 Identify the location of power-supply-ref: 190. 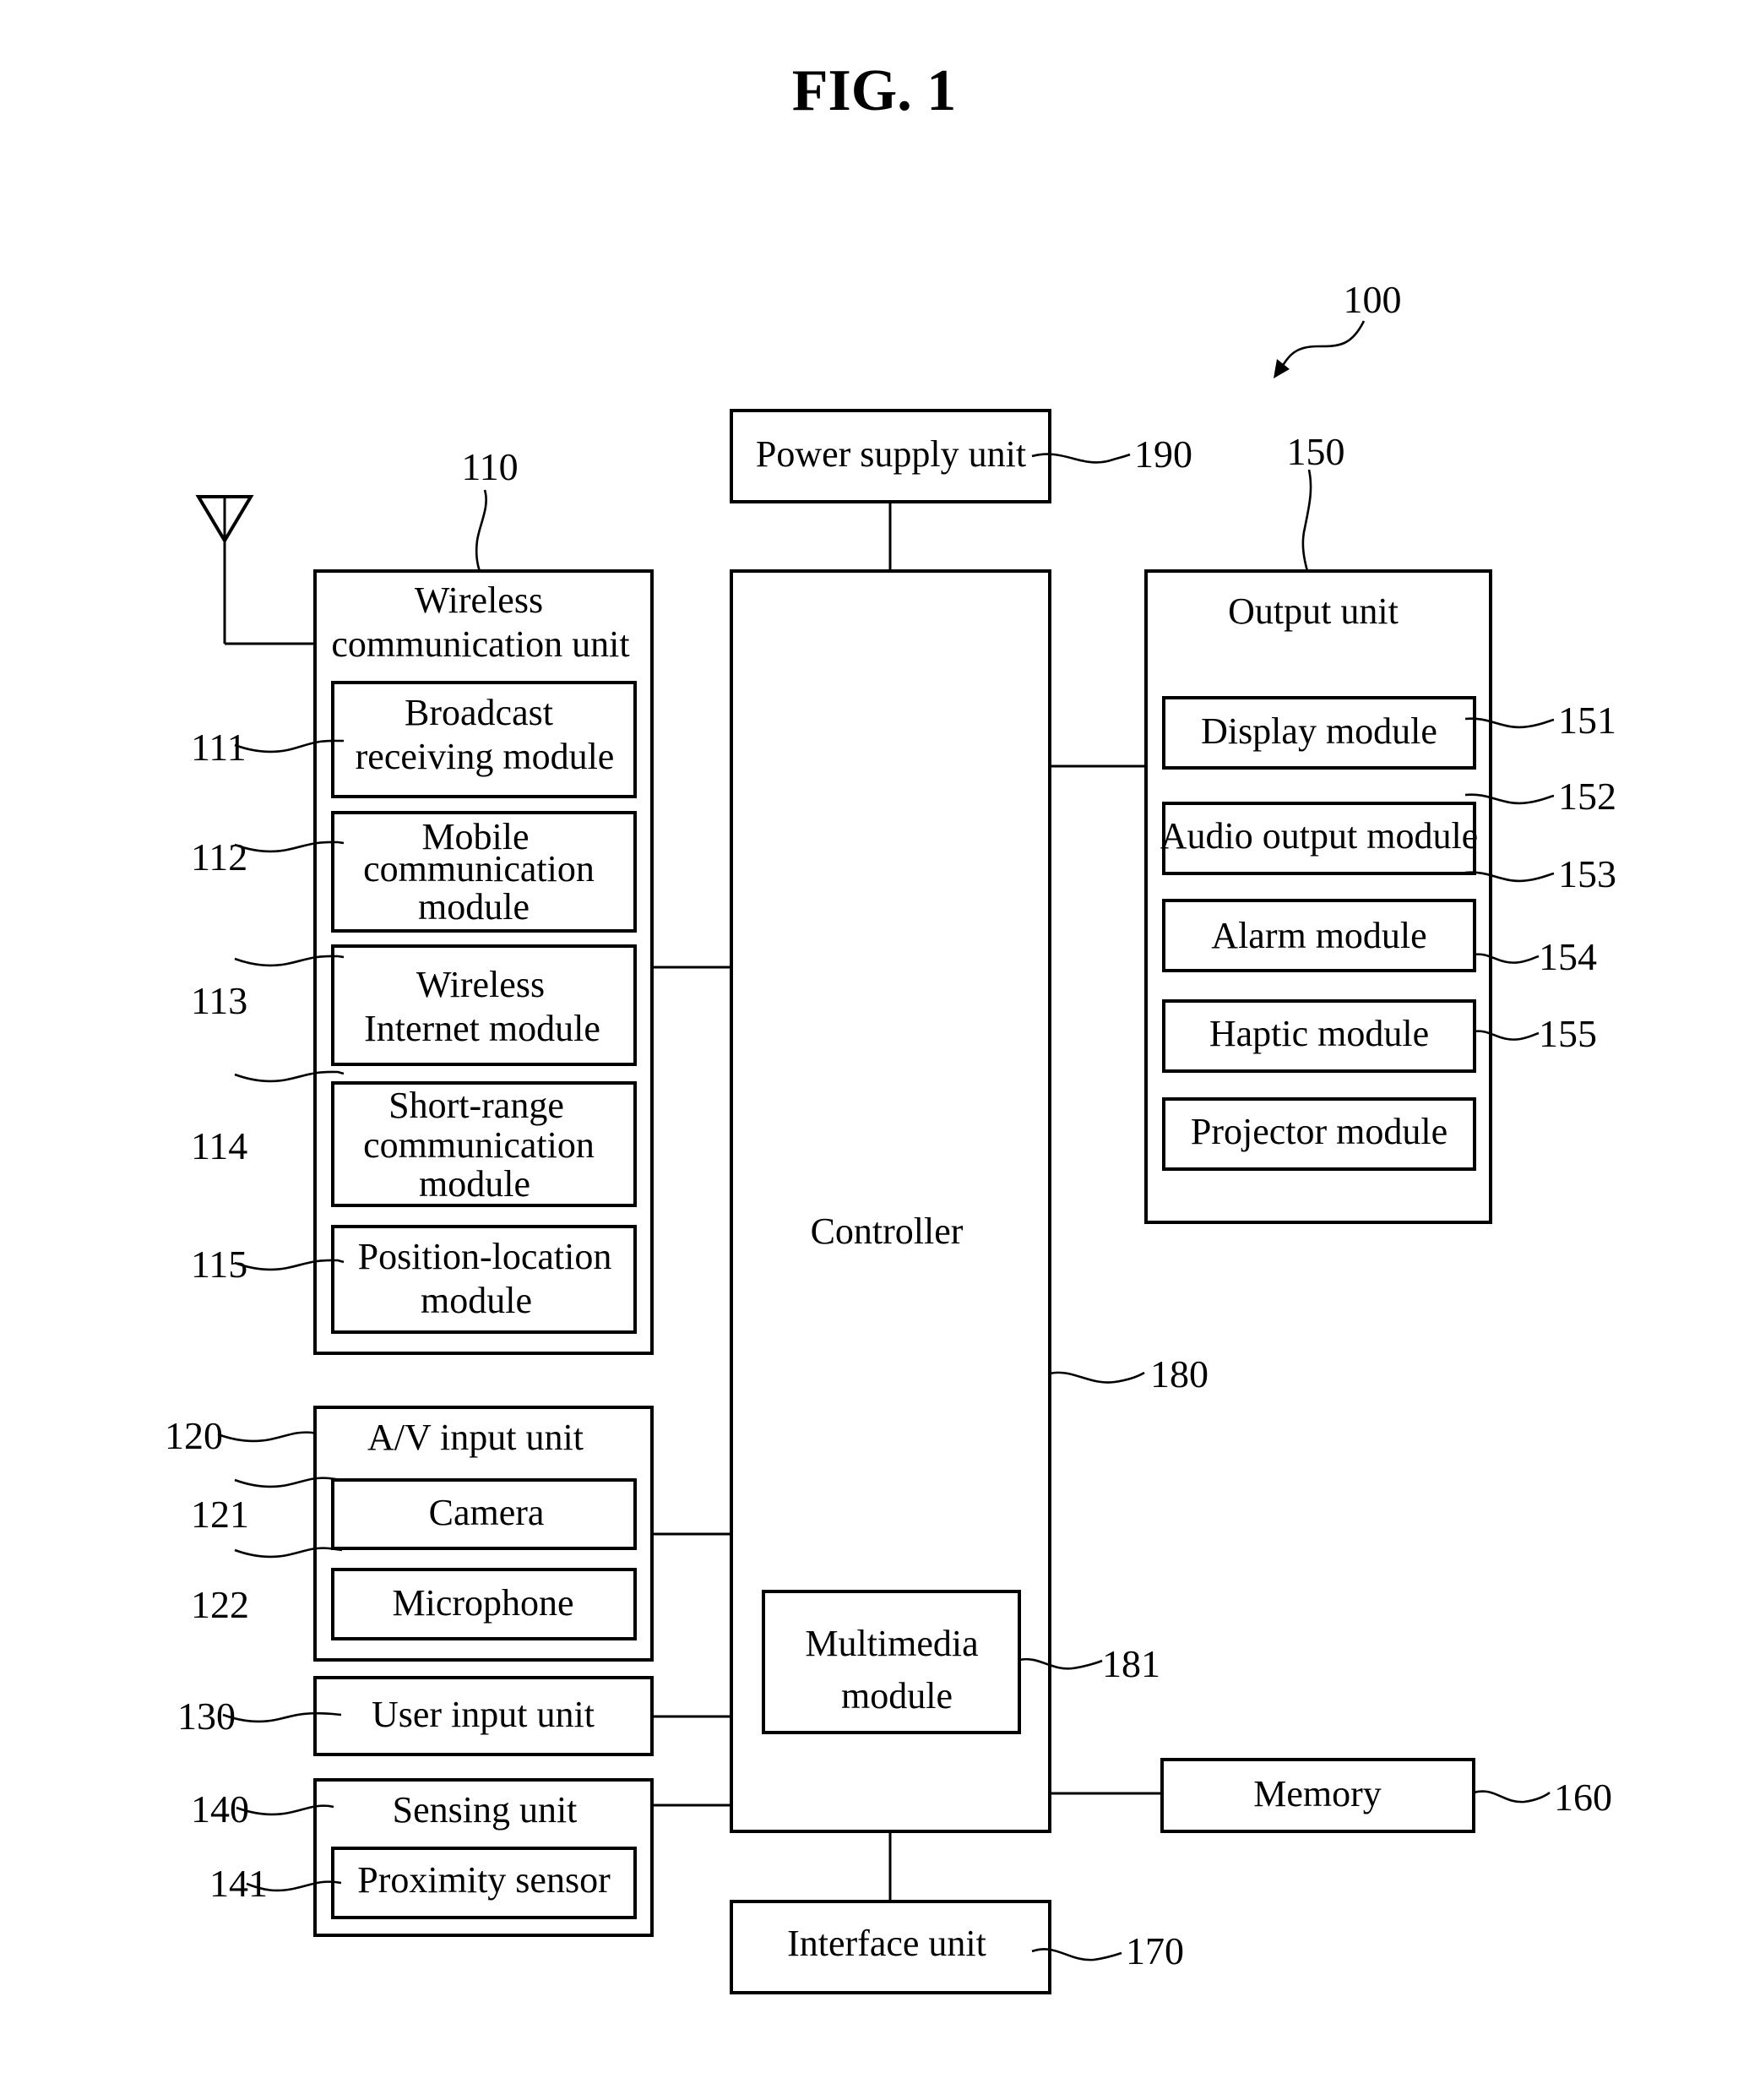
(1163, 454).